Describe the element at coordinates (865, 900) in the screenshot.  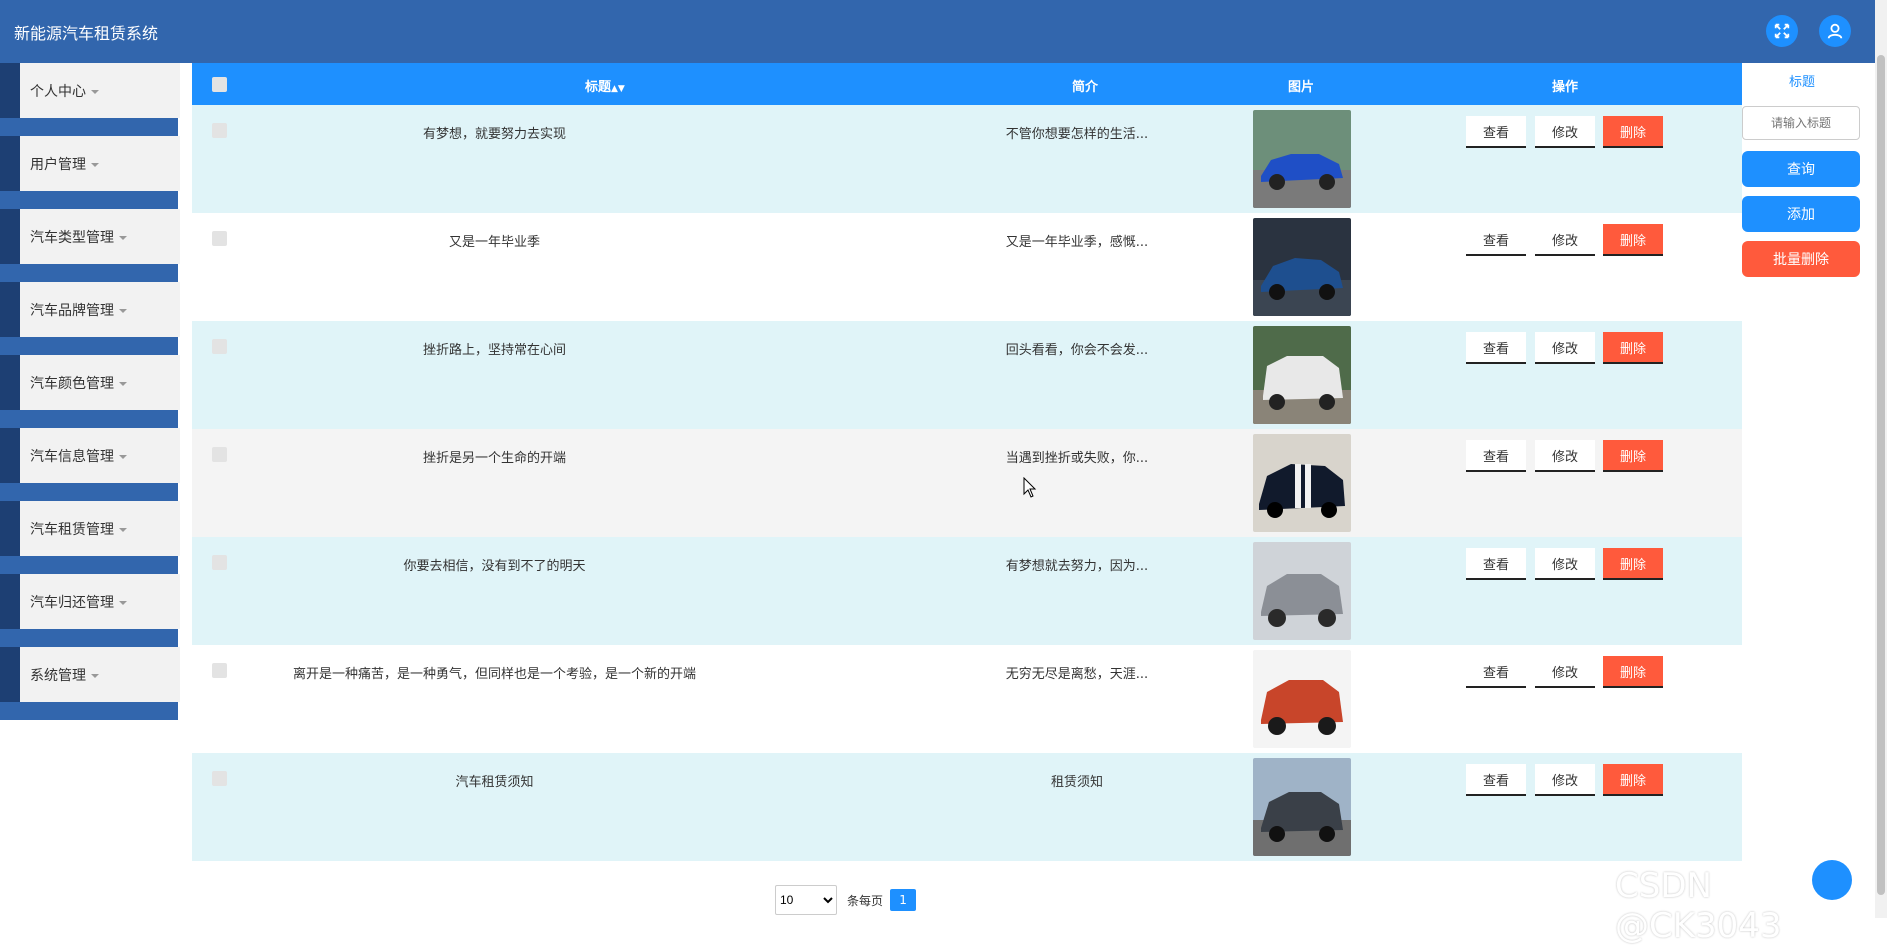
I see `per-page-label: 条每页` at that location.